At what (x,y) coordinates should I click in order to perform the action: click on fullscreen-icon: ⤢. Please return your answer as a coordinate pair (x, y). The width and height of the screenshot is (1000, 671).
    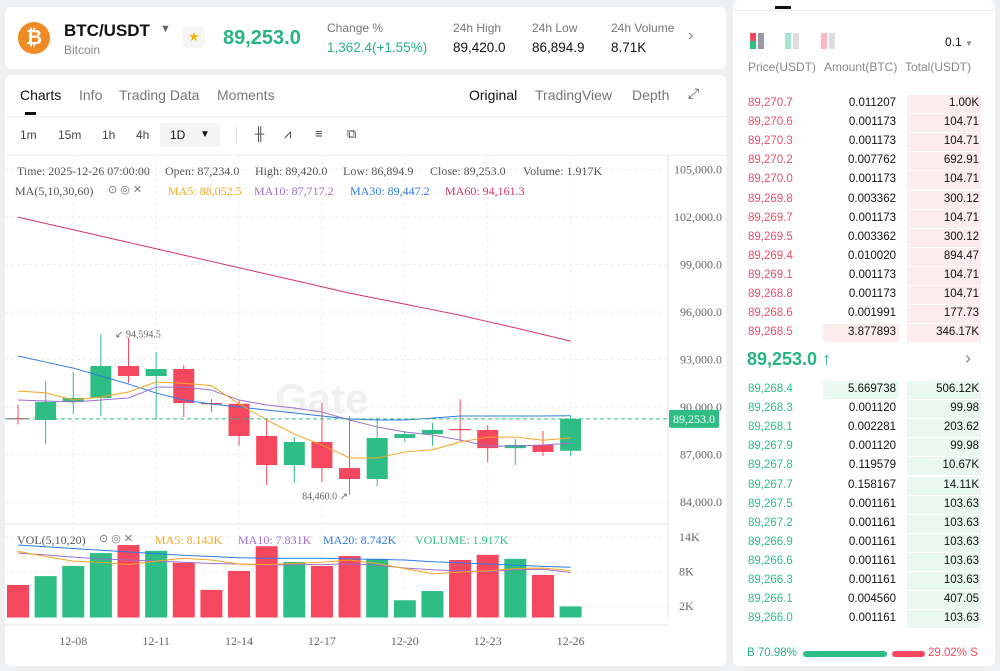
    Looking at the image, I should click on (693, 93).